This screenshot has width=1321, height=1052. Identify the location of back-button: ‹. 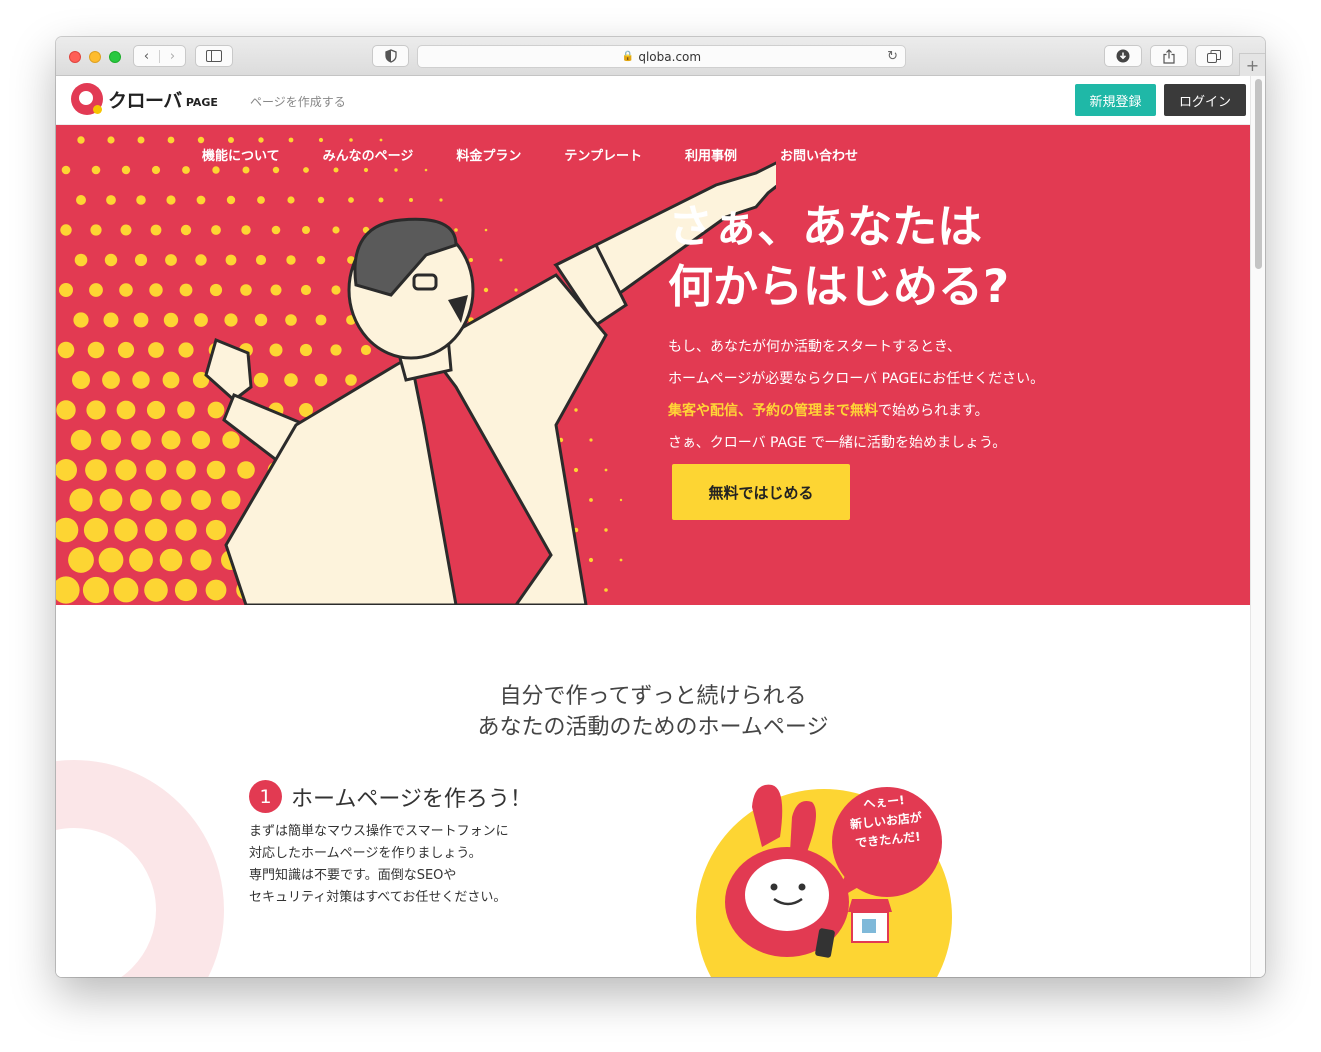
(147, 56).